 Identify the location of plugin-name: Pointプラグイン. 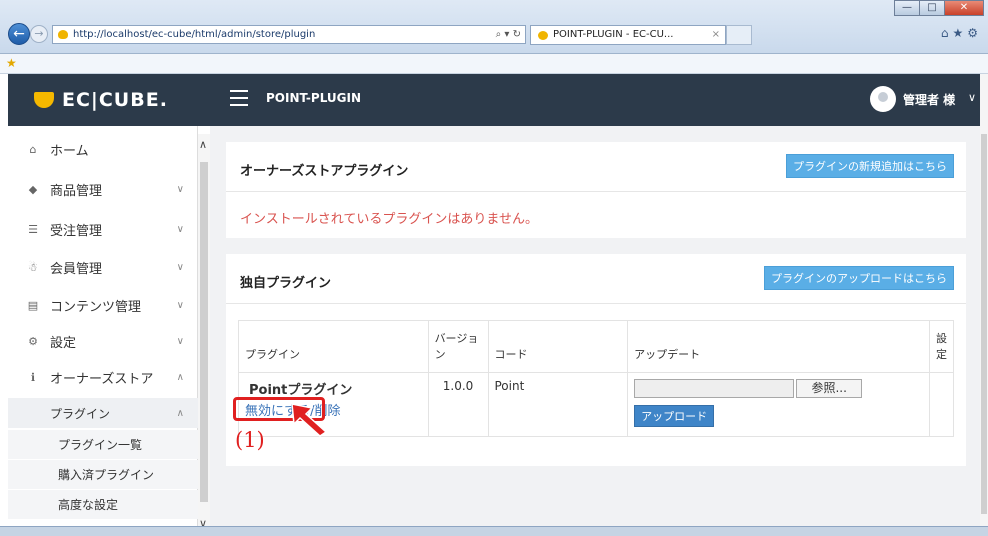
(301, 390).